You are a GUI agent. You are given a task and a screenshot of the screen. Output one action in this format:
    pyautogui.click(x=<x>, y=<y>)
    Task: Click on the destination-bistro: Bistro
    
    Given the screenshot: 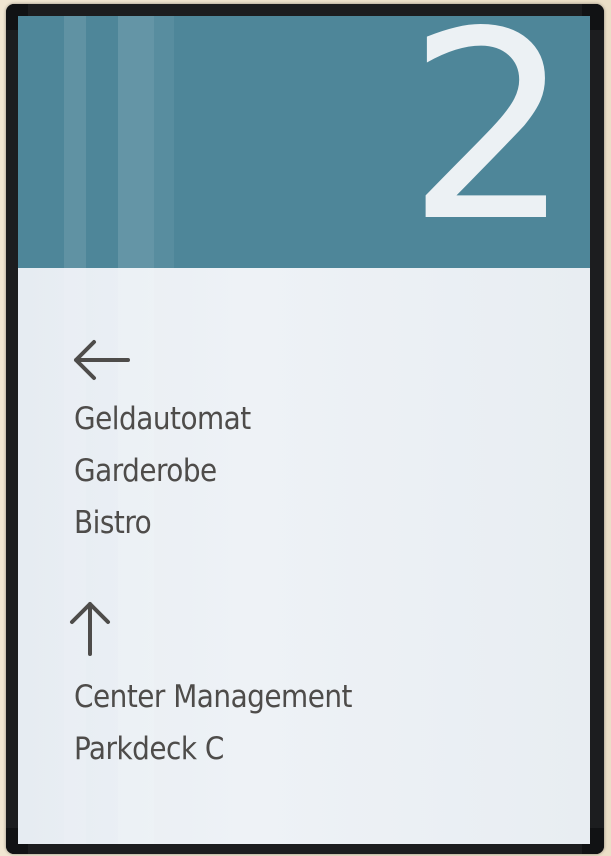 What is the action you would take?
    pyautogui.click(x=113, y=523)
    